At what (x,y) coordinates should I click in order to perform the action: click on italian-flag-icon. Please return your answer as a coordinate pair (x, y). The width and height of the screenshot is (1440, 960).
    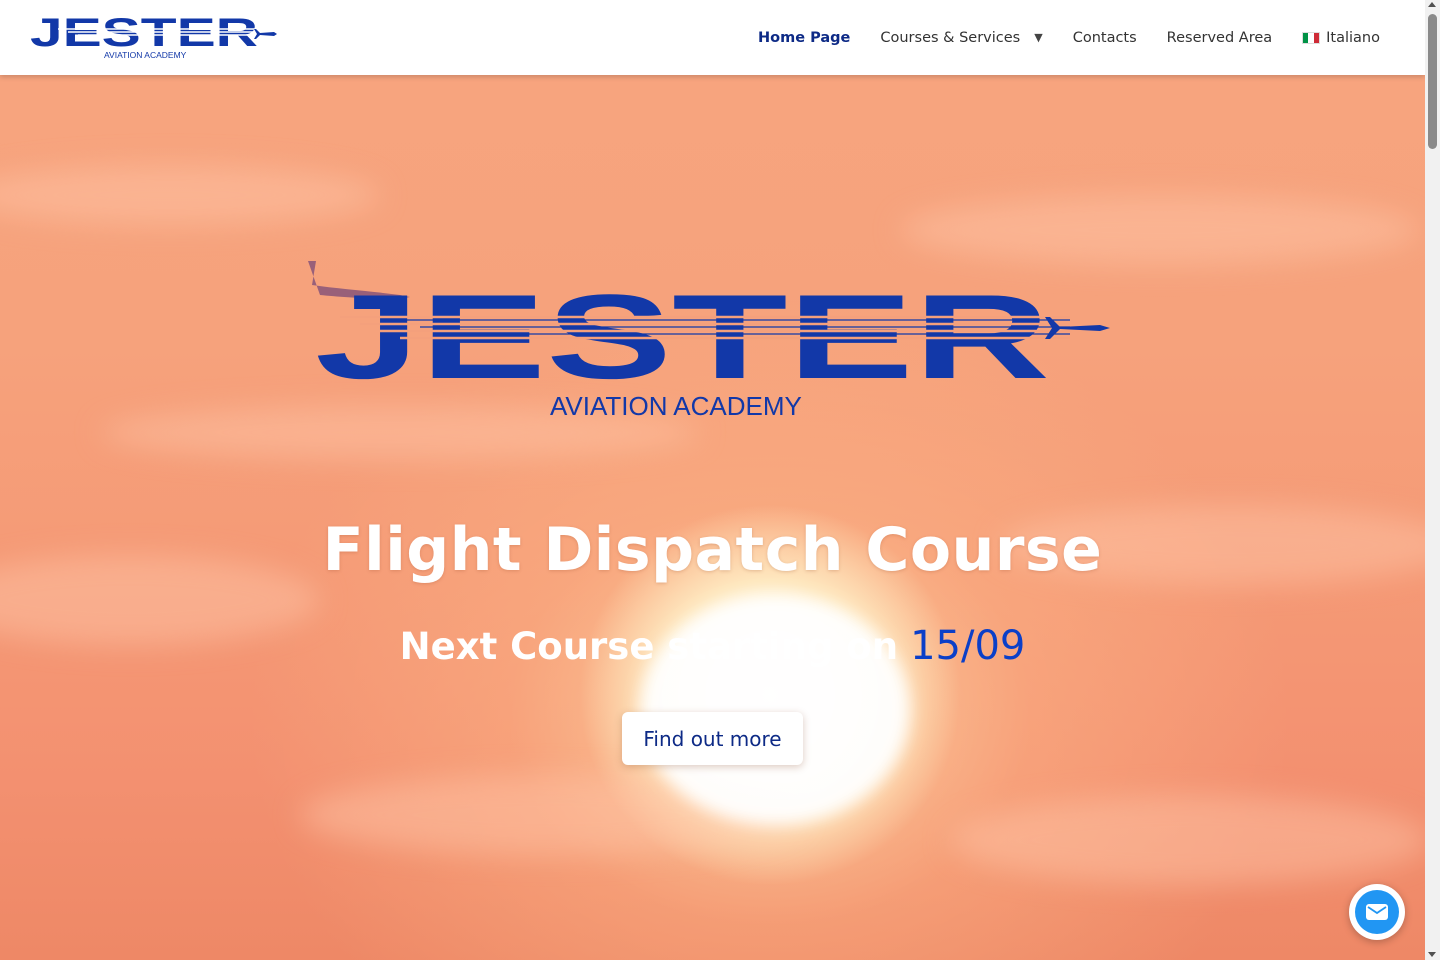
    Looking at the image, I should click on (1311, 37).